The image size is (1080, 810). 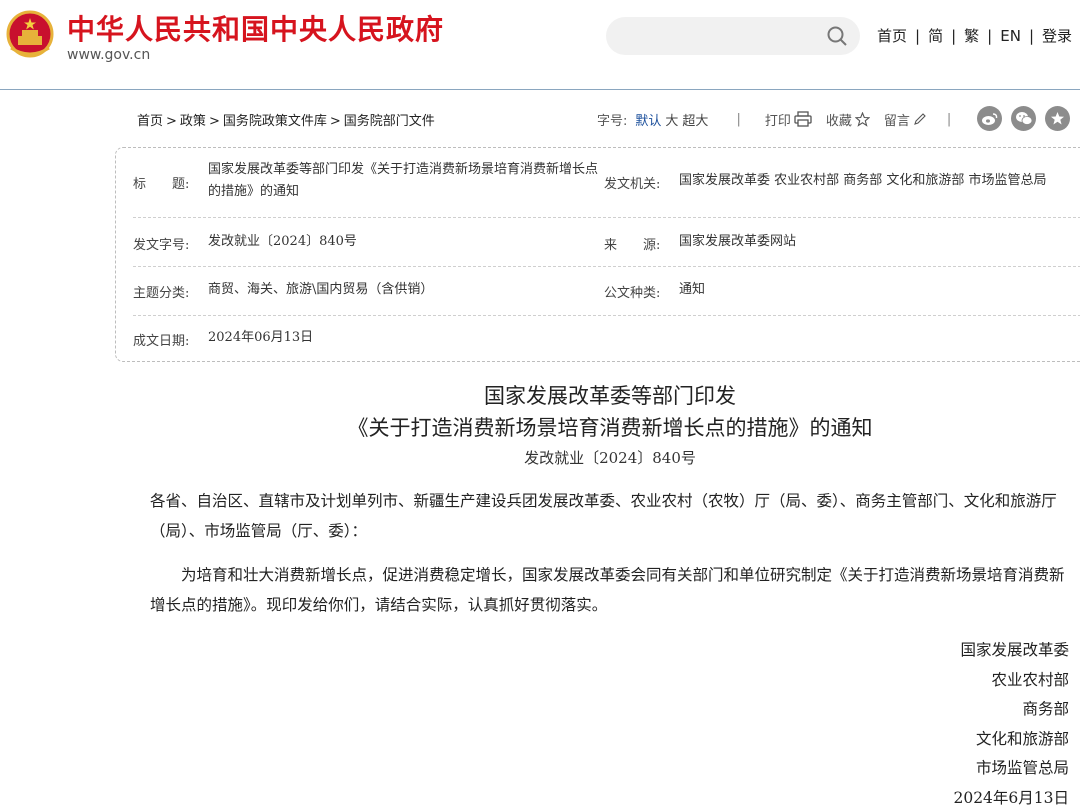 What do you see at coordinates (108, 55) in the screenshot?
I see `site-url: www.gov.cn` at bounding box center [108, 55].